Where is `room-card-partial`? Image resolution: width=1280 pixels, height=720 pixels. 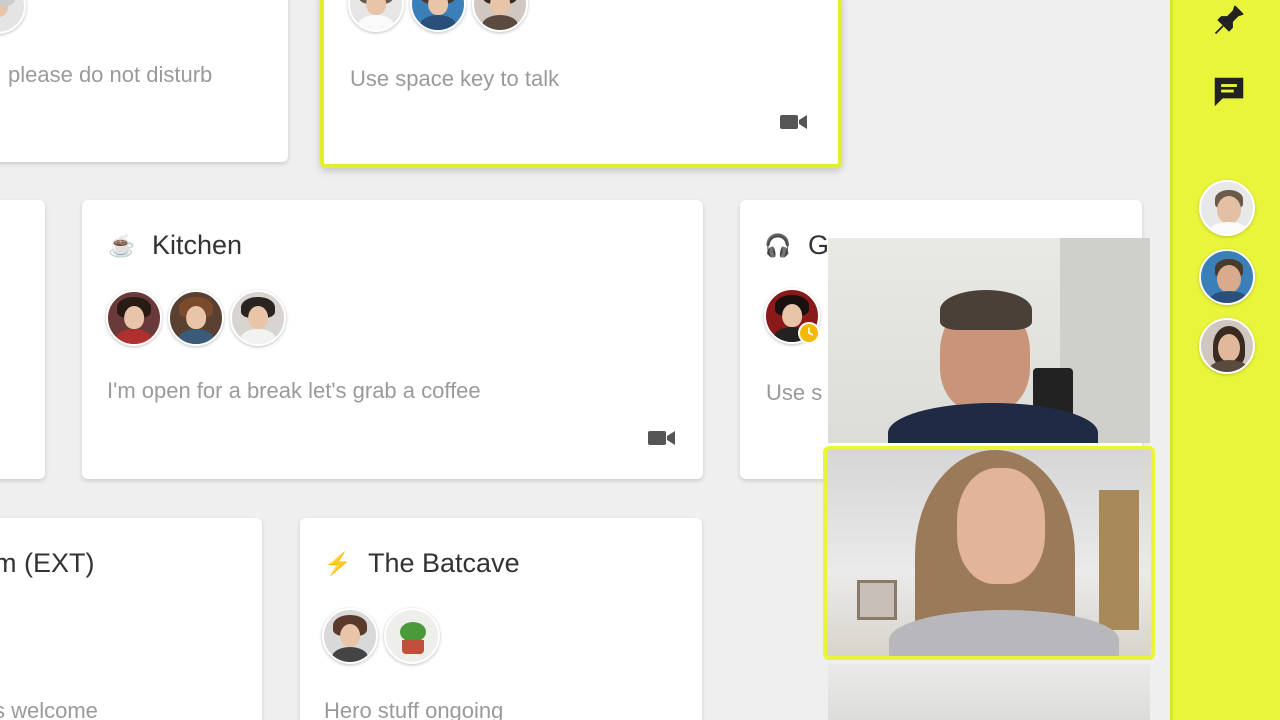
room-card-partial is located at coordinates (22, 339).